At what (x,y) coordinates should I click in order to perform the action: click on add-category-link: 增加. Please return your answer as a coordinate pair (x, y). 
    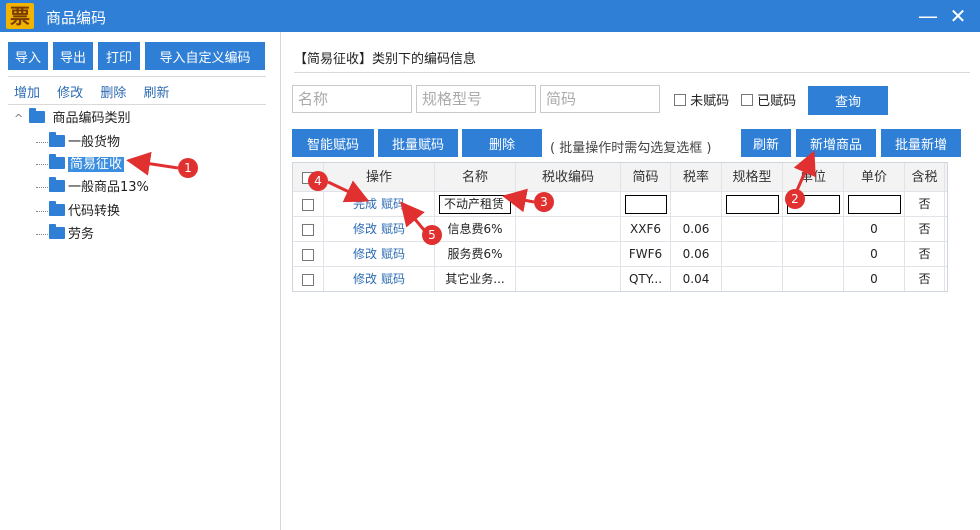
    Looking at the image, I should click on (27, 93).